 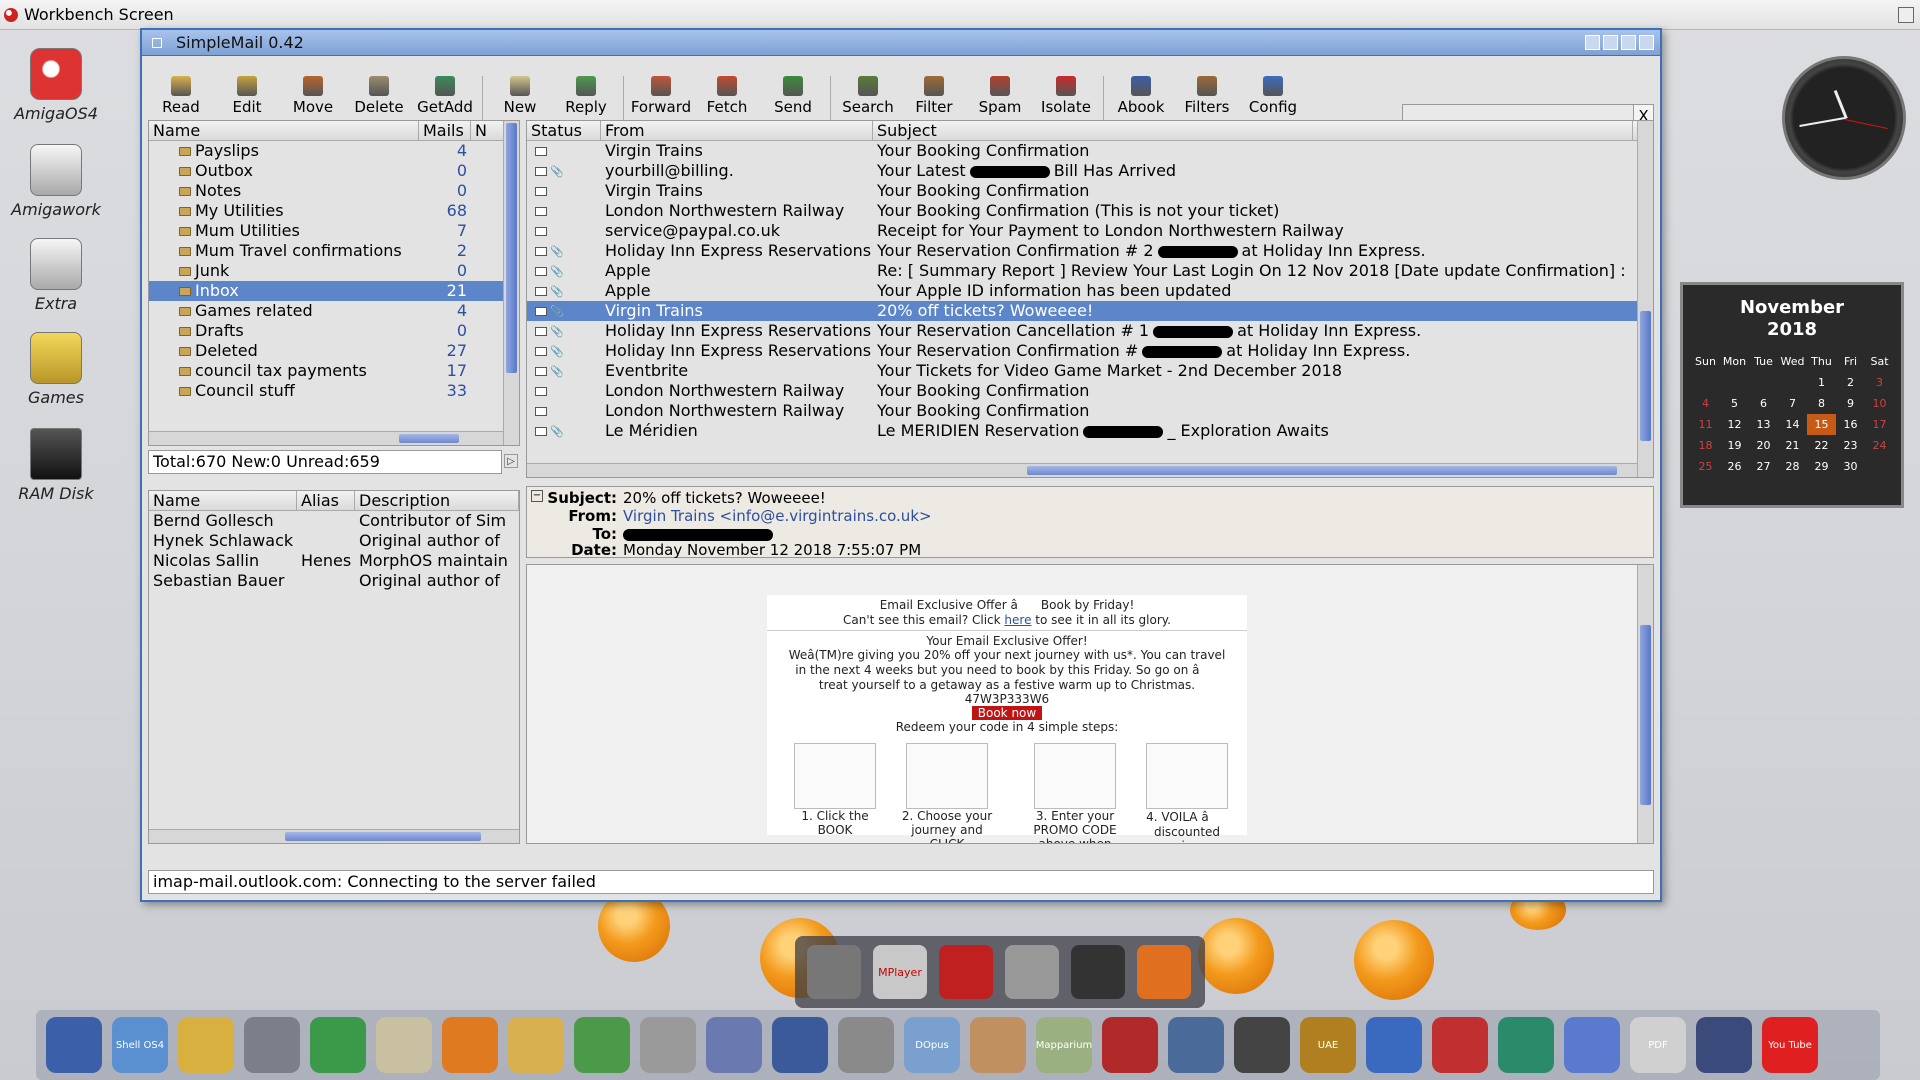 I want to click on record-icon, so click(x=800, y=1045).